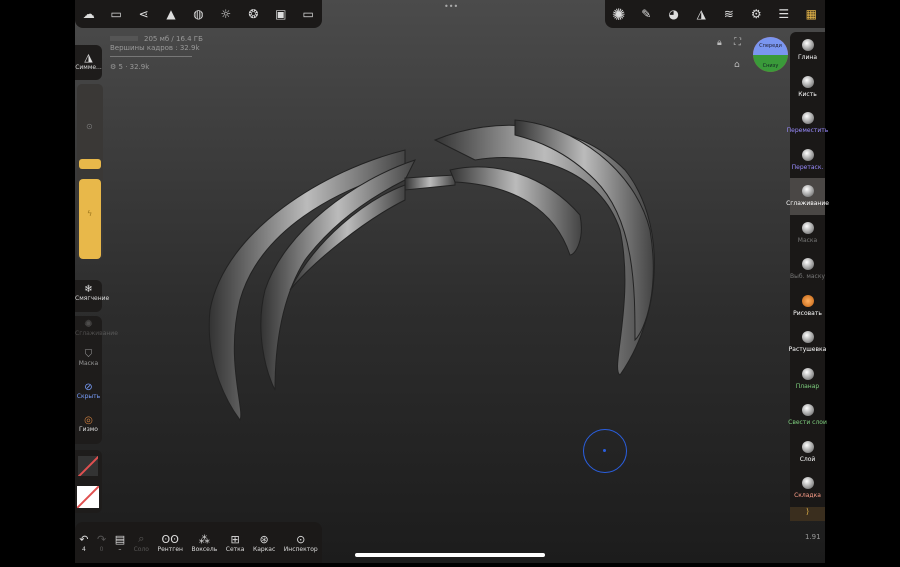 The image size is (900, 567). Describe the element at coordinates (90, 171) in the screenshot. I see `brush-sliders: ⊙ ϟ` at that location.